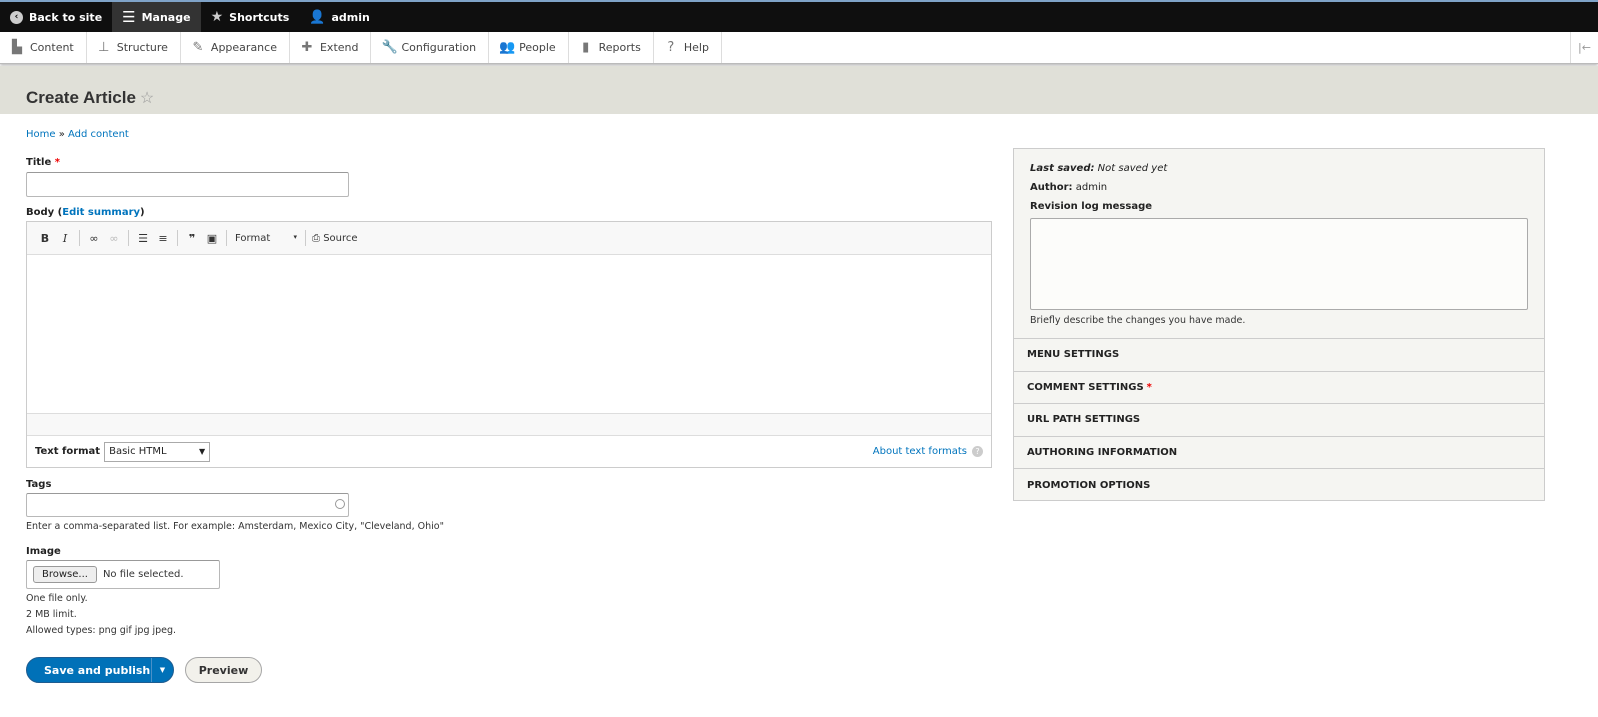  Describe the element at coordinates (187, 184) in the screenshot. I see `title-input` at that location.